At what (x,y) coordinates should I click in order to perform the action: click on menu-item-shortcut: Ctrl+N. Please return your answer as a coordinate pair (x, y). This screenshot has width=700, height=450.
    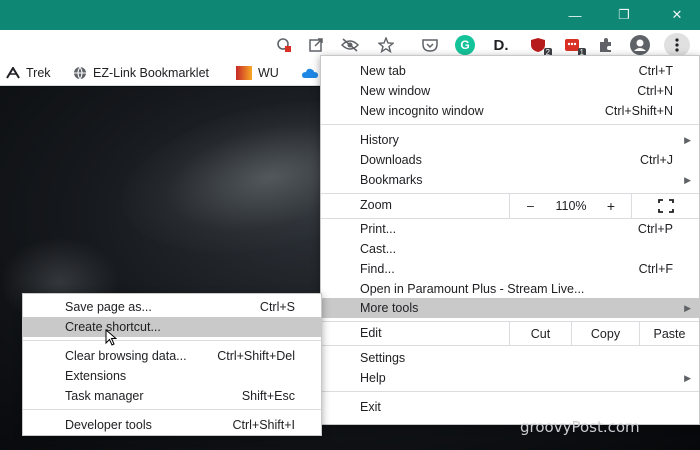
    Looking at the image, I should click on (655, 91).